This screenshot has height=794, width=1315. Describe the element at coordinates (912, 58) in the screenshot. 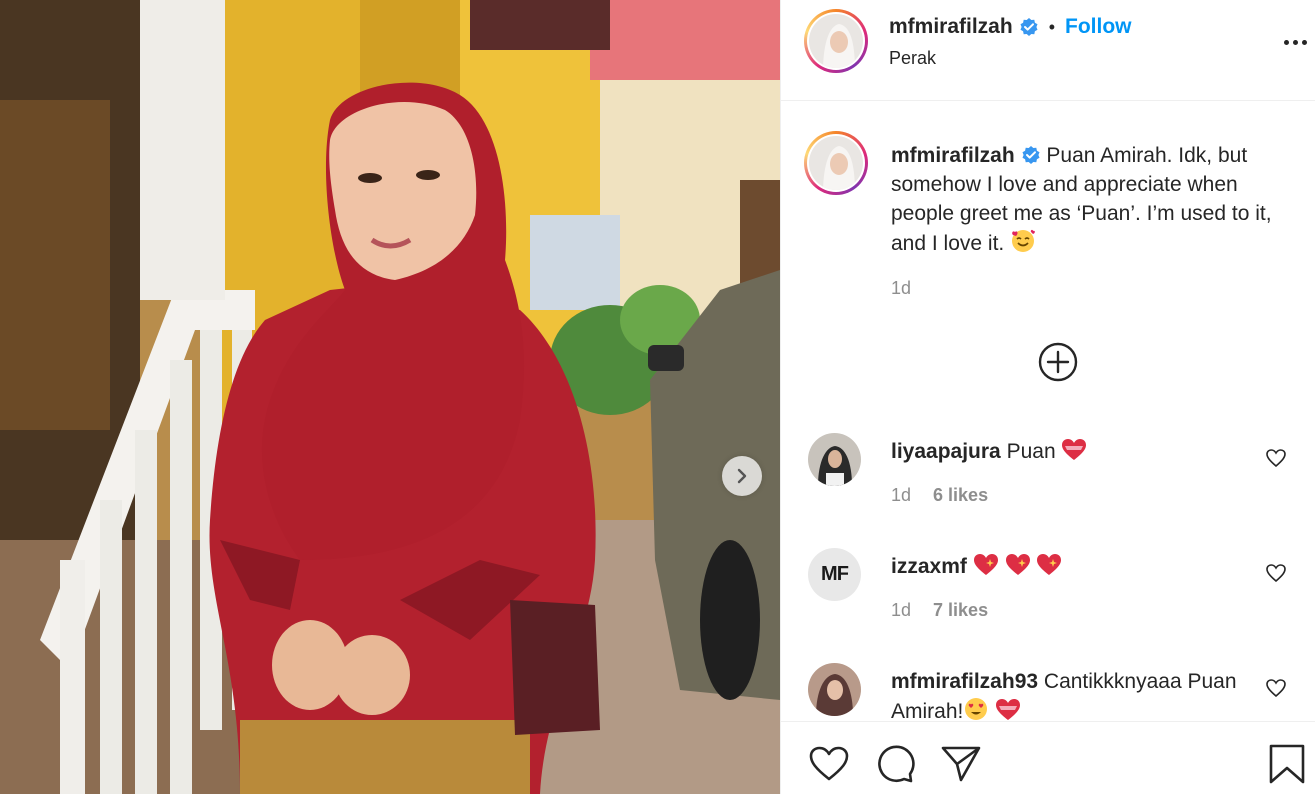

I see `post-location: Perak` at that location.